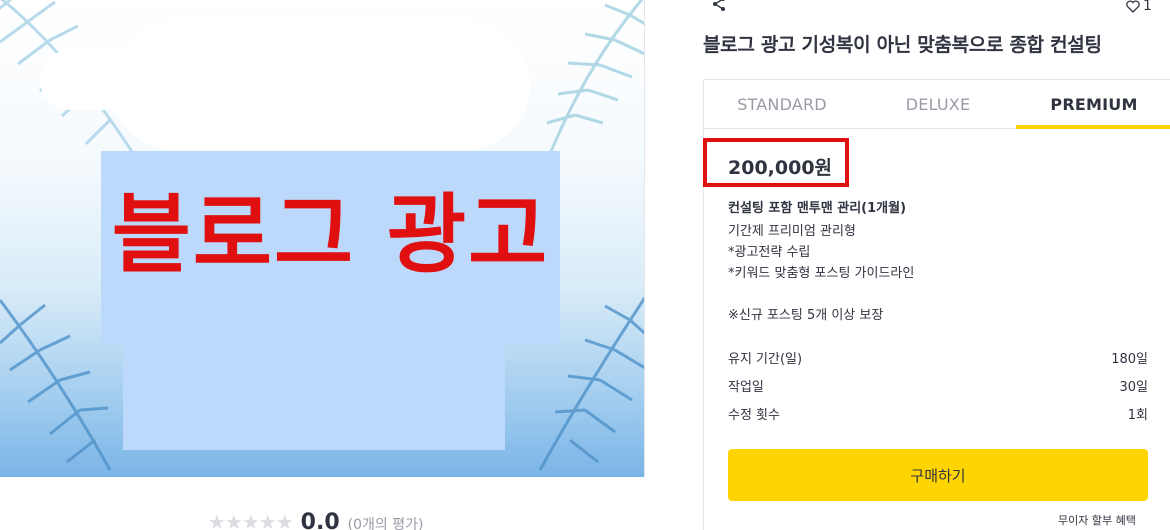 The height and width of the screenshot is (530, 1170). I want to click on tab-standard: STANDARD, so click(782, 104).